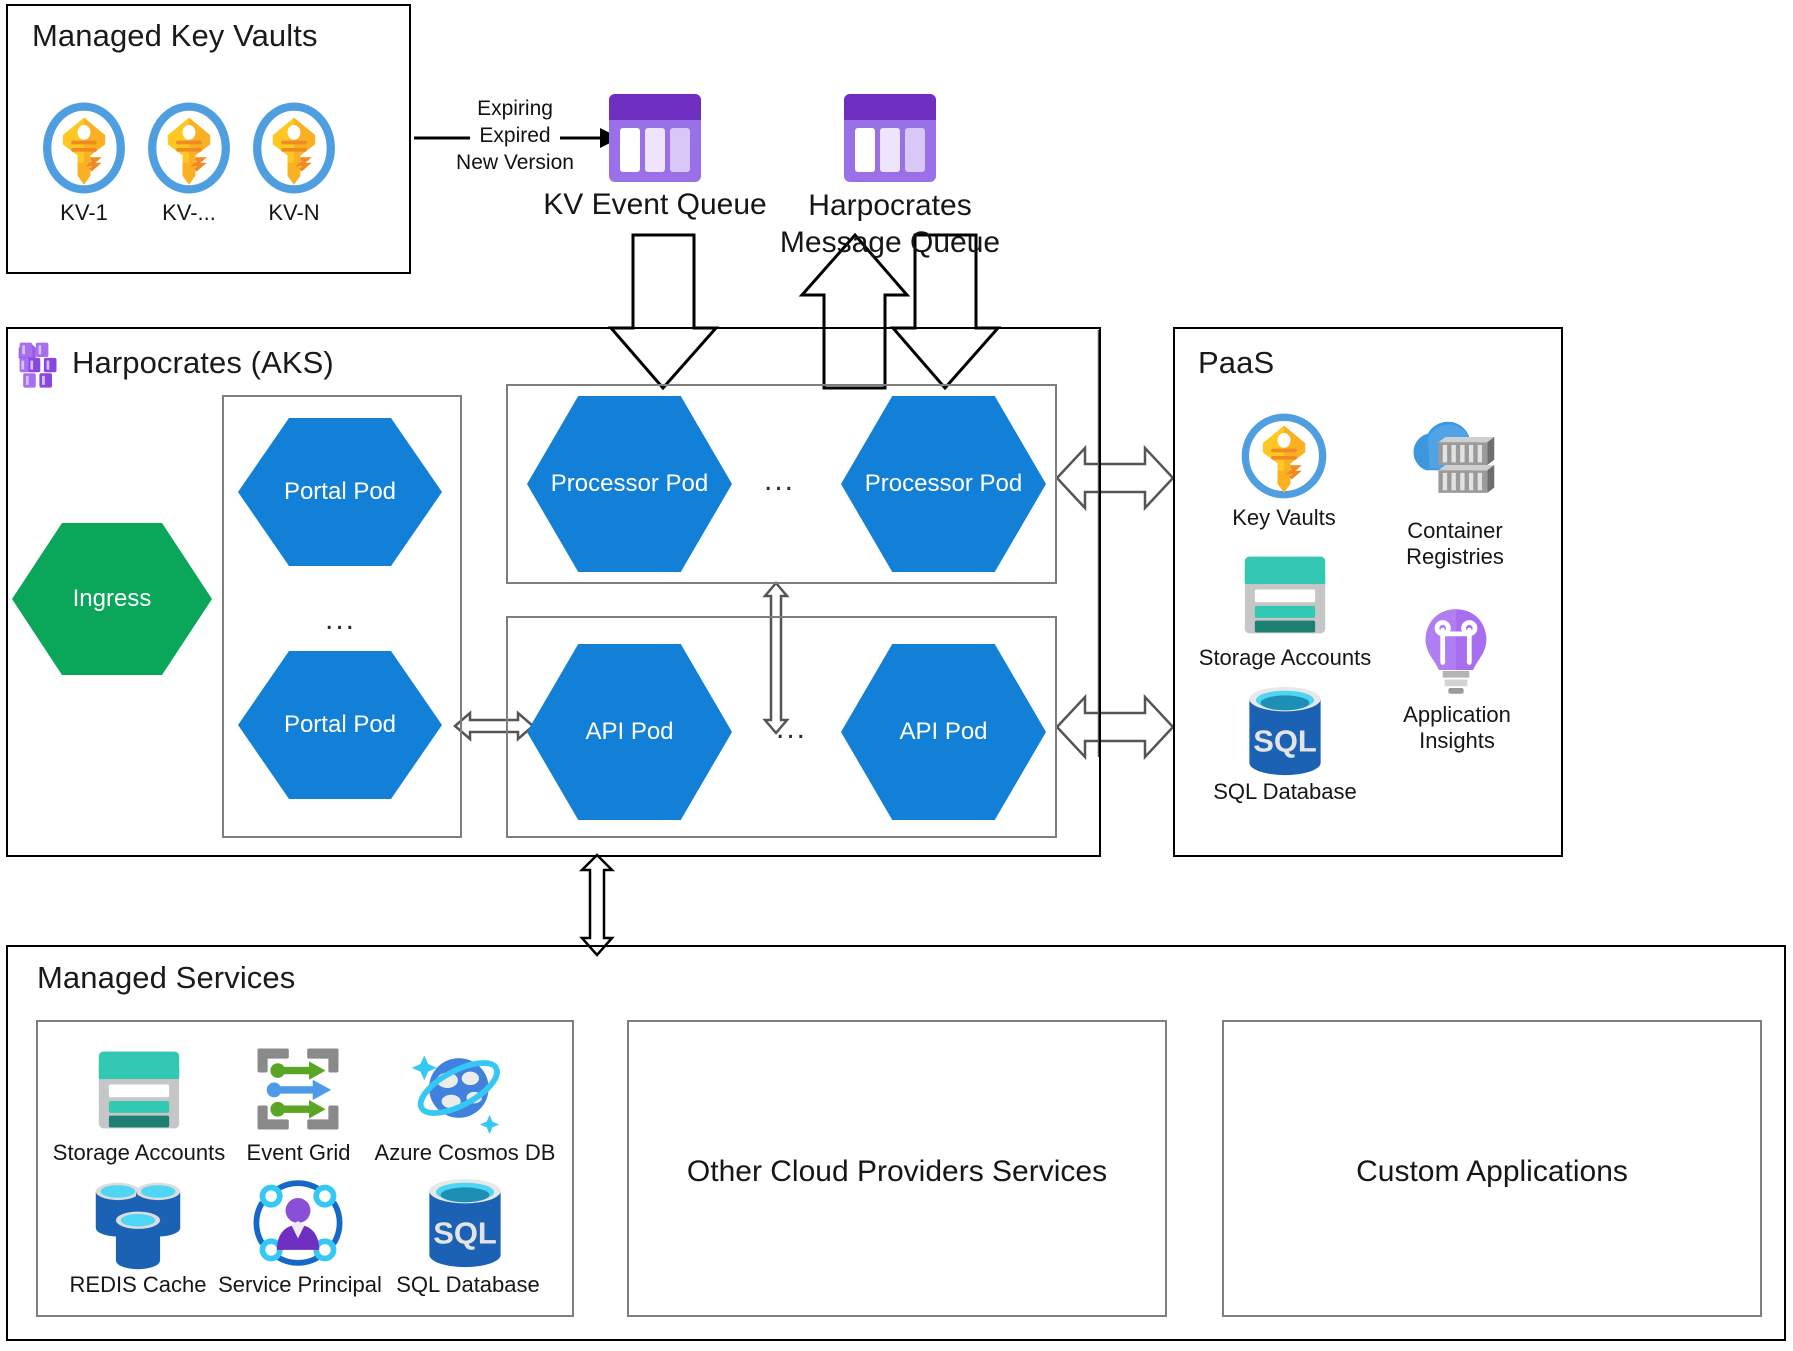 This screenshot has height=1351, width=1793. What do you see at coordinates (455, 1095) in the screenshot?
I see `cosmos-db-icon-glyph` at bounding box center [455, 1095].